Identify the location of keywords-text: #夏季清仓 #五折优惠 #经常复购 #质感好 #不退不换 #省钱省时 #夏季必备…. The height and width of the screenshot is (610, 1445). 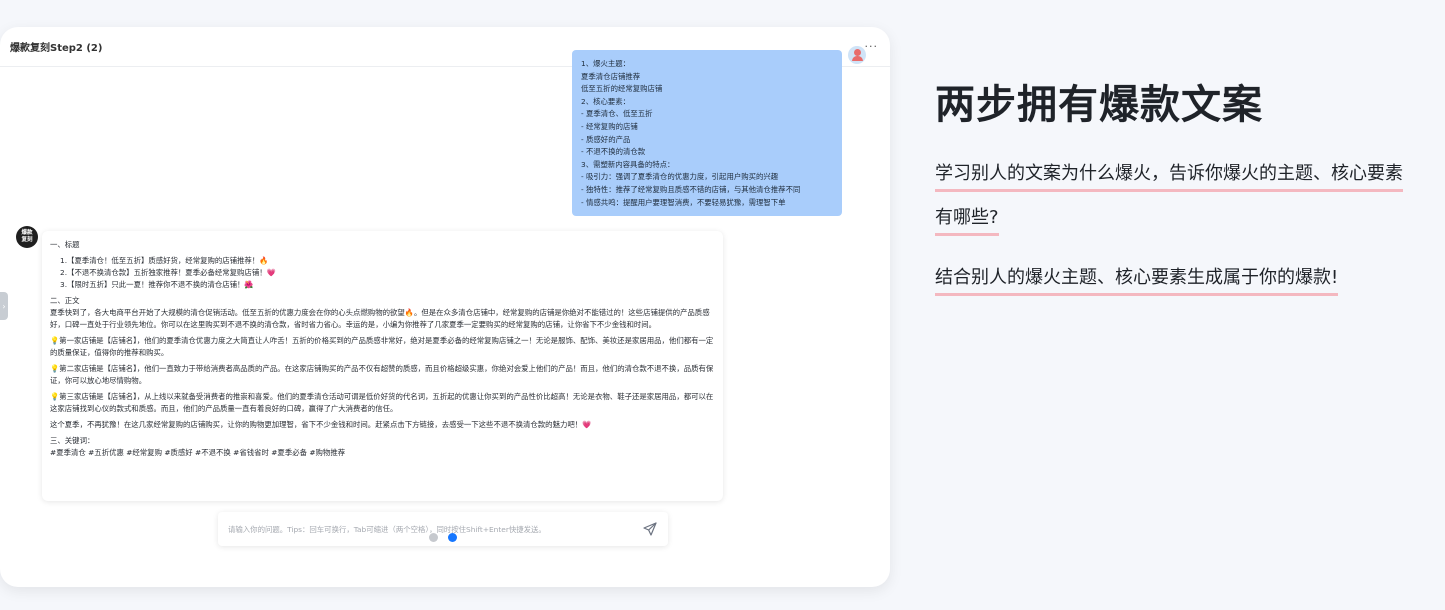
(198, 452).